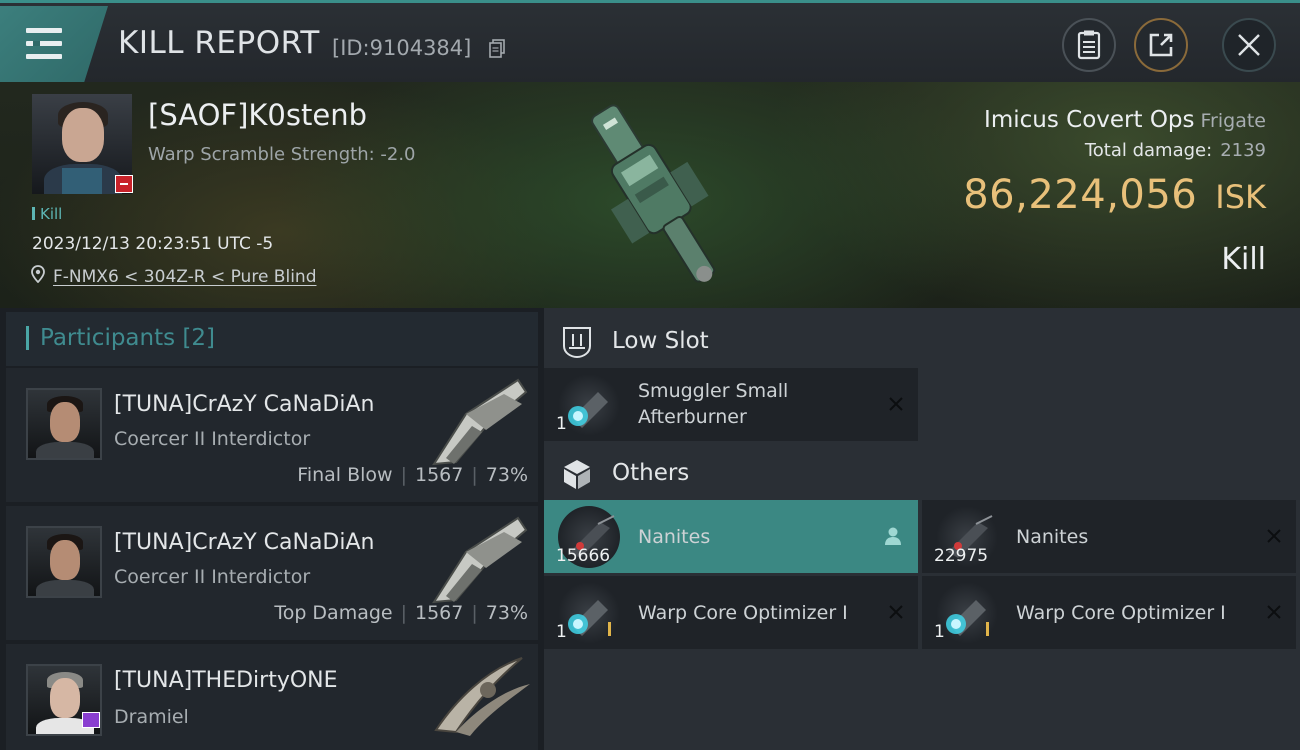 The image size is (1300, 750). I want to click on participant-role: Top Damage, so click(333, 613).